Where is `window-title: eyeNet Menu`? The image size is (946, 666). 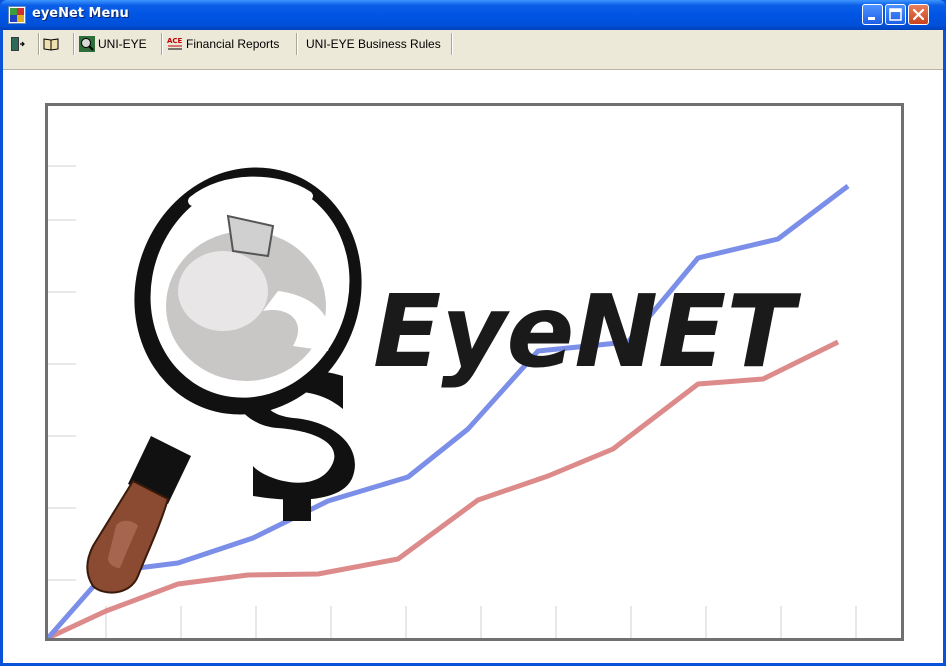 window-title: eyeNet Menu is located at coordinates (80, 13).